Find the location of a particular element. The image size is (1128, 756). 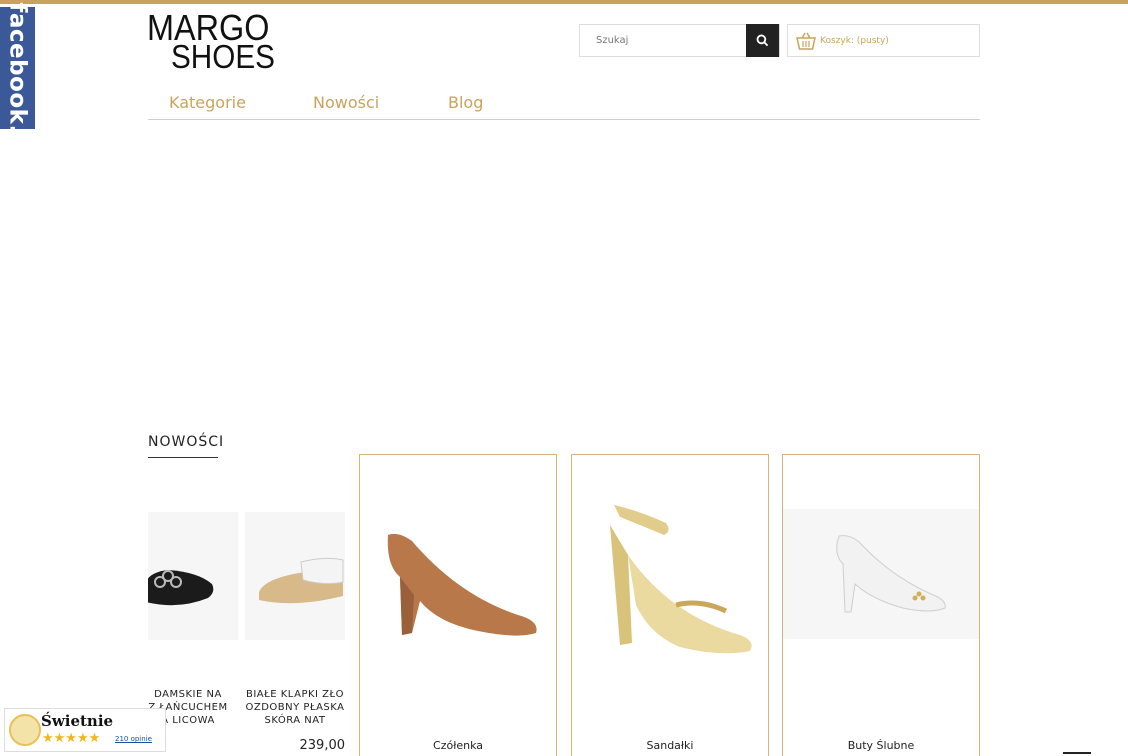

product-price: 239,00 is located at coordinates (322, 745).